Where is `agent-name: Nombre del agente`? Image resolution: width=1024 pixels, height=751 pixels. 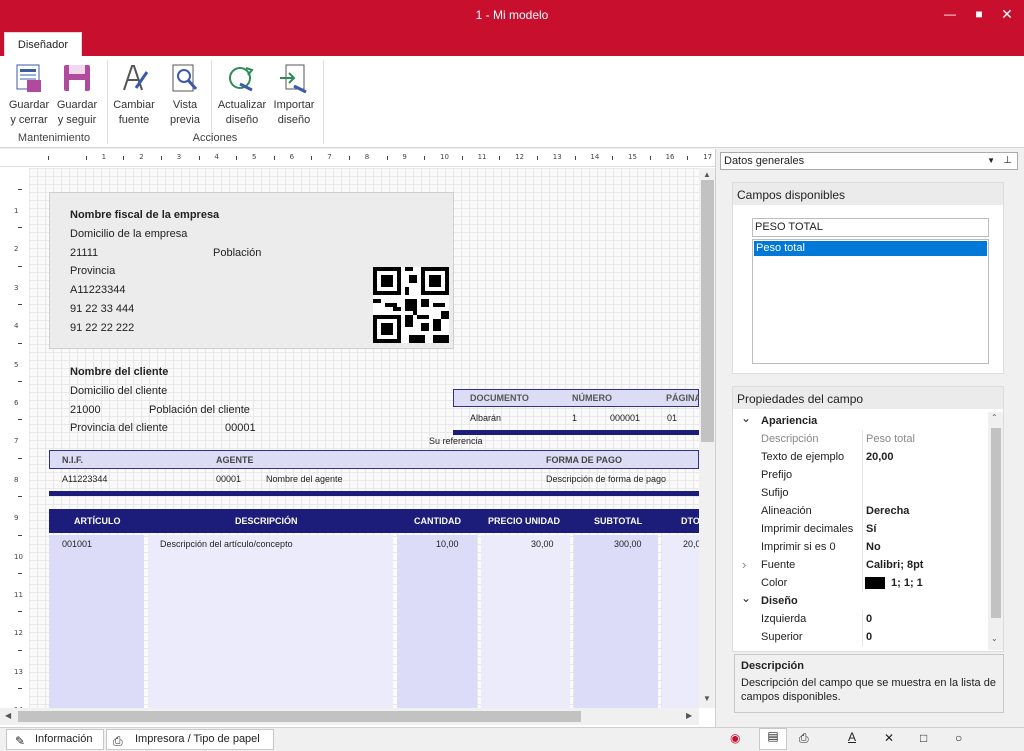
agent-name: Nombre del agente is located at coordinates (304, 479).